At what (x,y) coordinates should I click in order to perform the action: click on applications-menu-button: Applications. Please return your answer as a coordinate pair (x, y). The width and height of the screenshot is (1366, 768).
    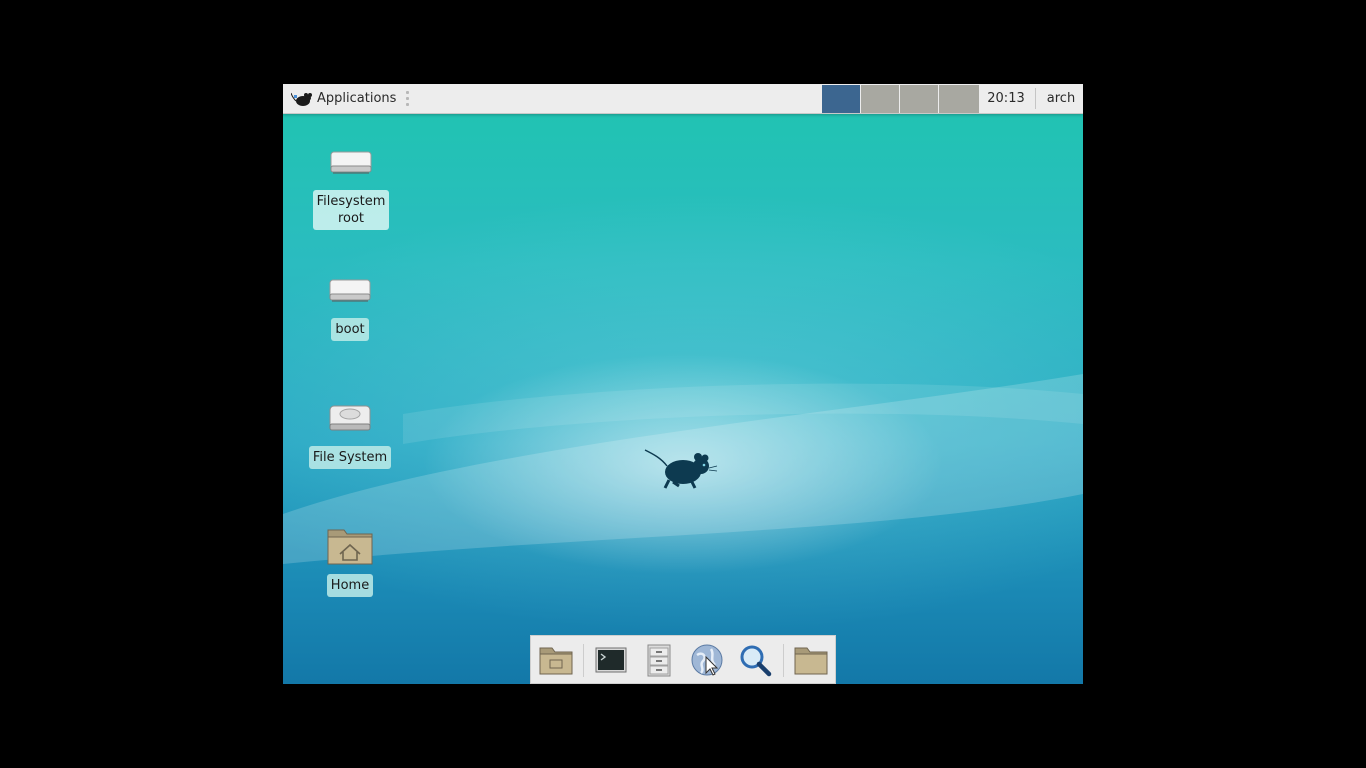
    Looking at the image, I should click on (343, 98).